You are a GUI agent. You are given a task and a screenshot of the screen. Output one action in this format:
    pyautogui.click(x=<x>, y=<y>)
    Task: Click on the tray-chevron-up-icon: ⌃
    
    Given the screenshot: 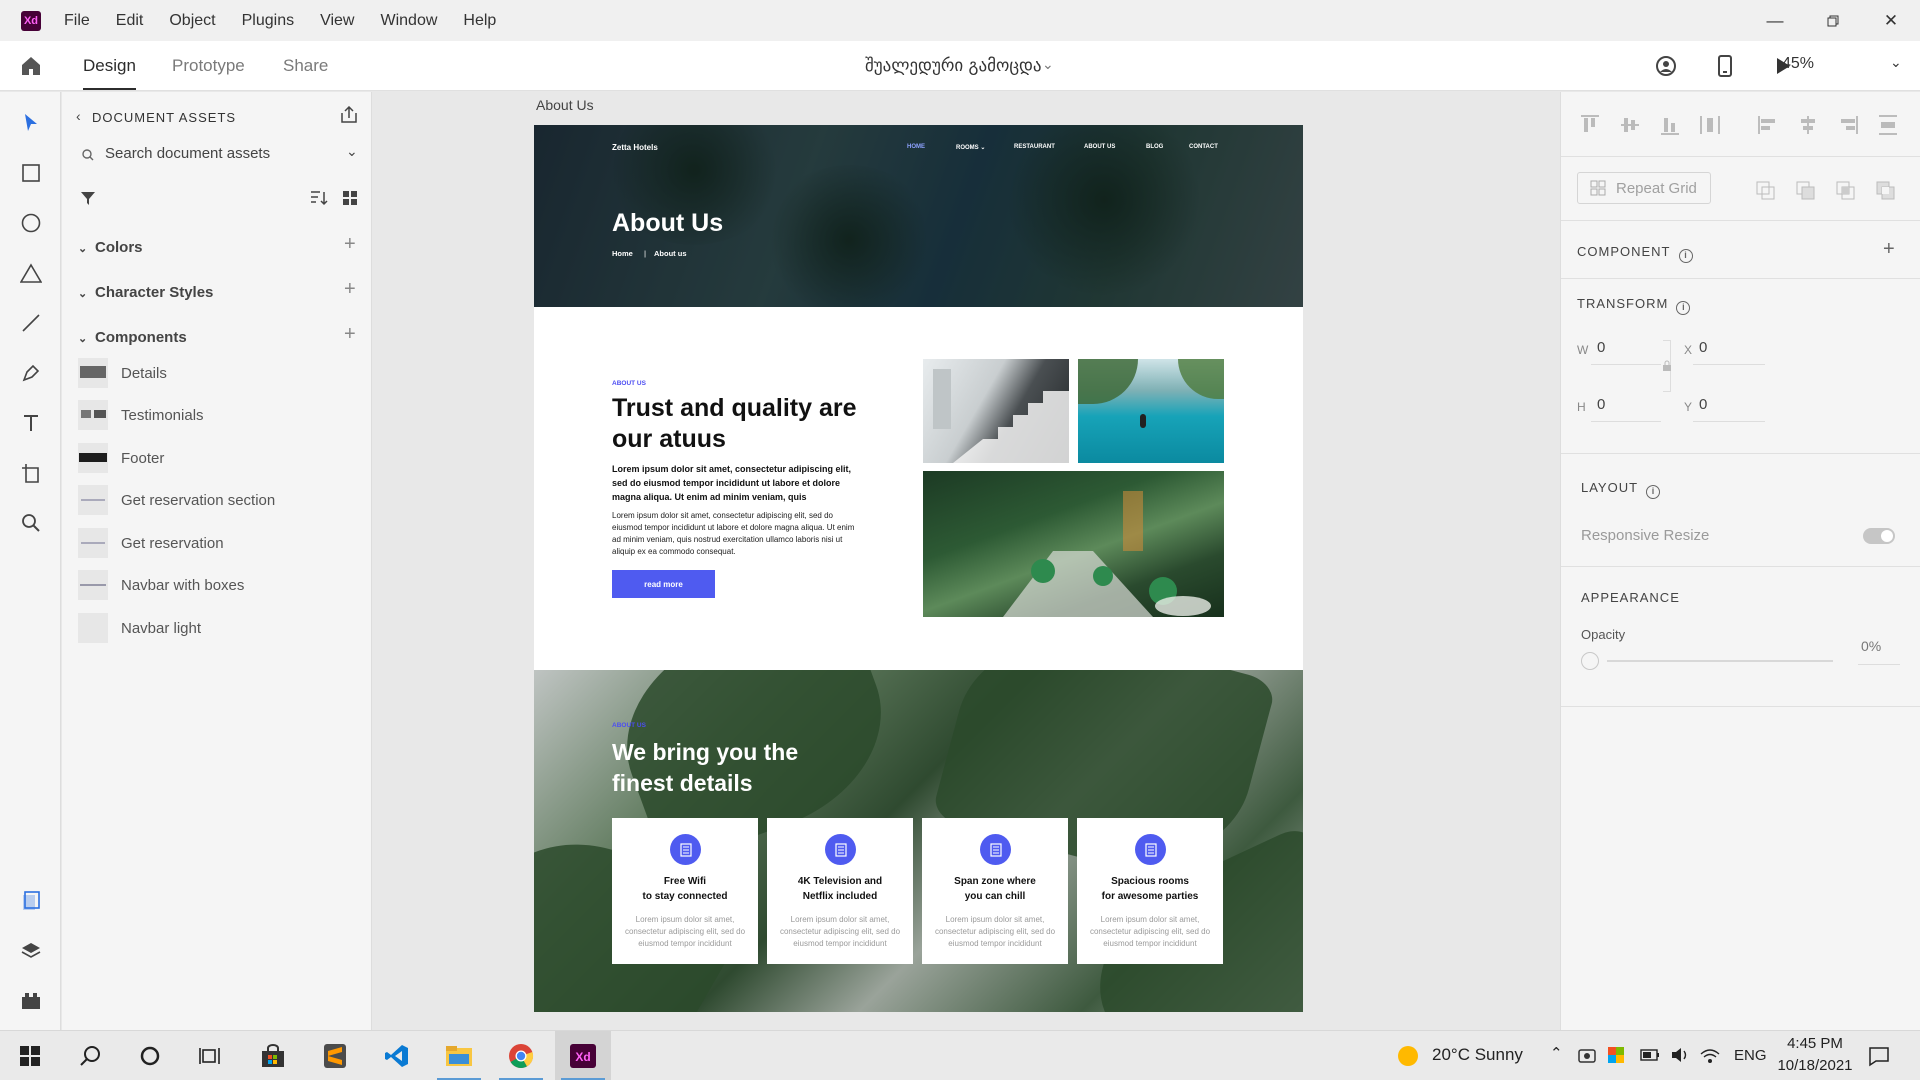 What is the action you would take?
    pyautogui.click(x=1556, y=1053)
    